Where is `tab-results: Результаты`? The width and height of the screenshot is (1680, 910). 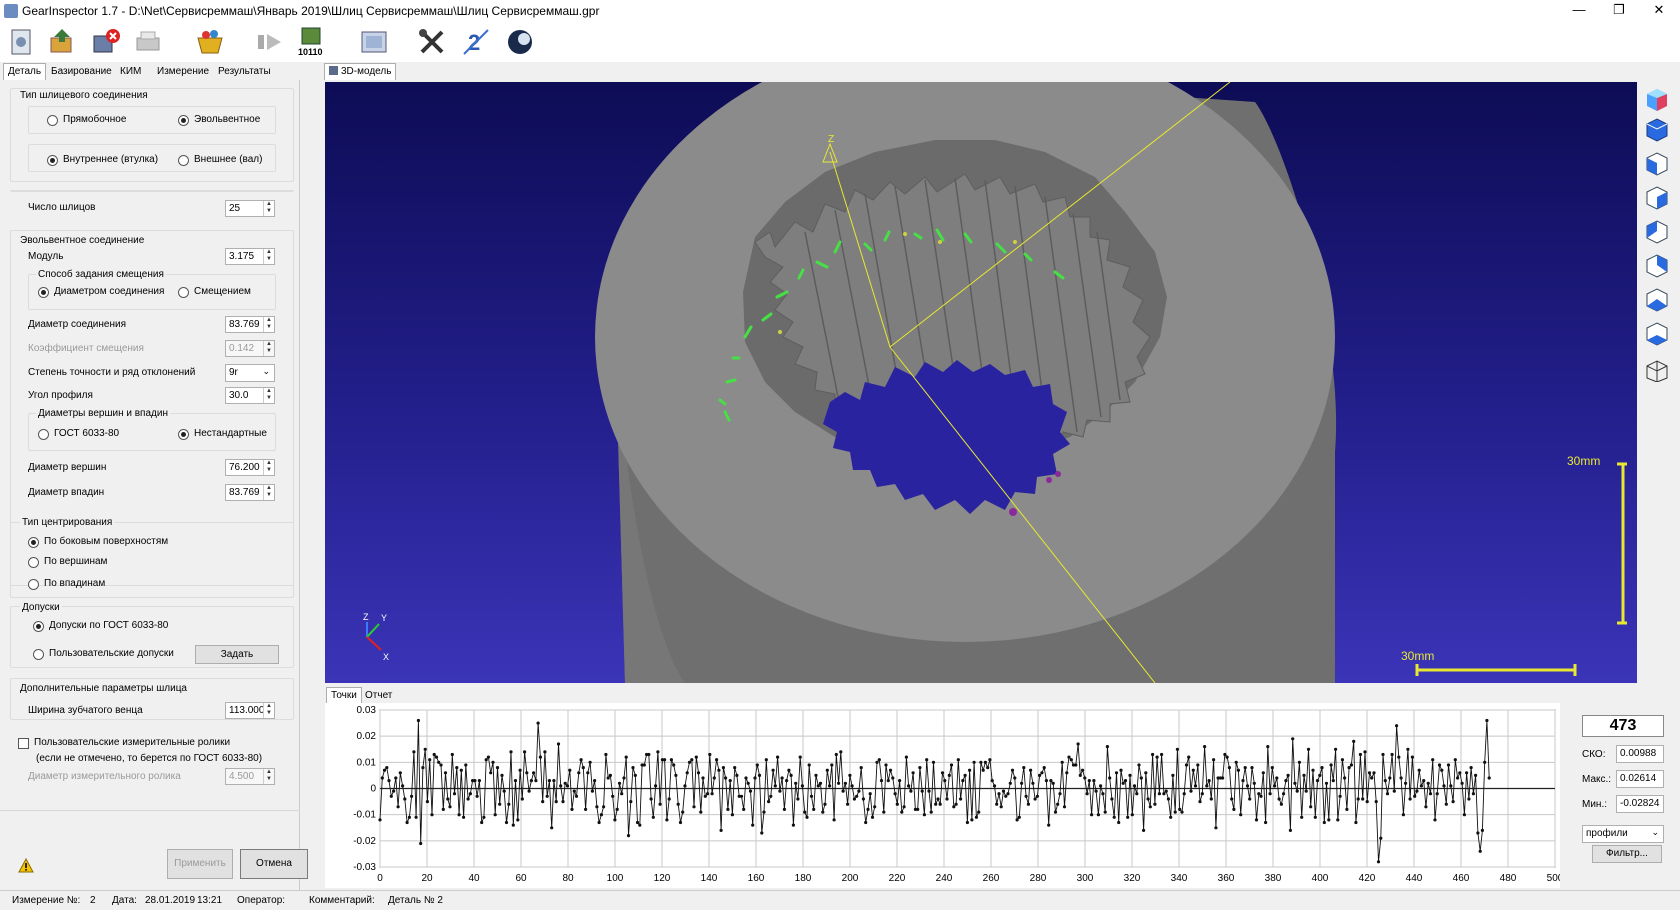 tab-results: Результаты is located at coordinates (244, 71).